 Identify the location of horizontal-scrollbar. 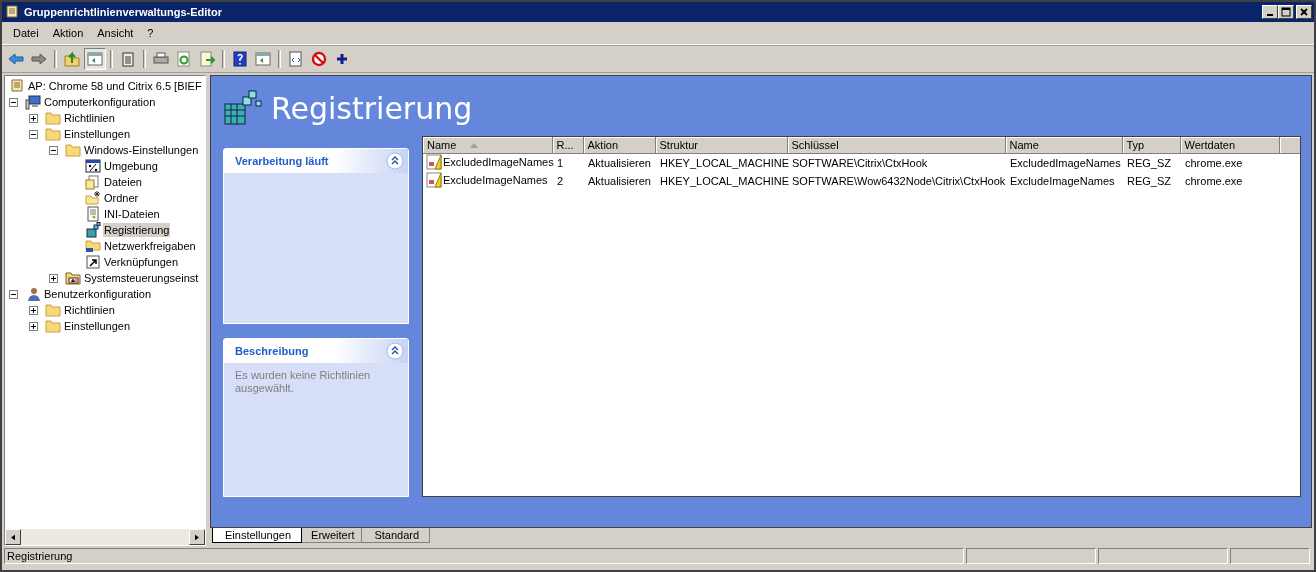
(105, 537).